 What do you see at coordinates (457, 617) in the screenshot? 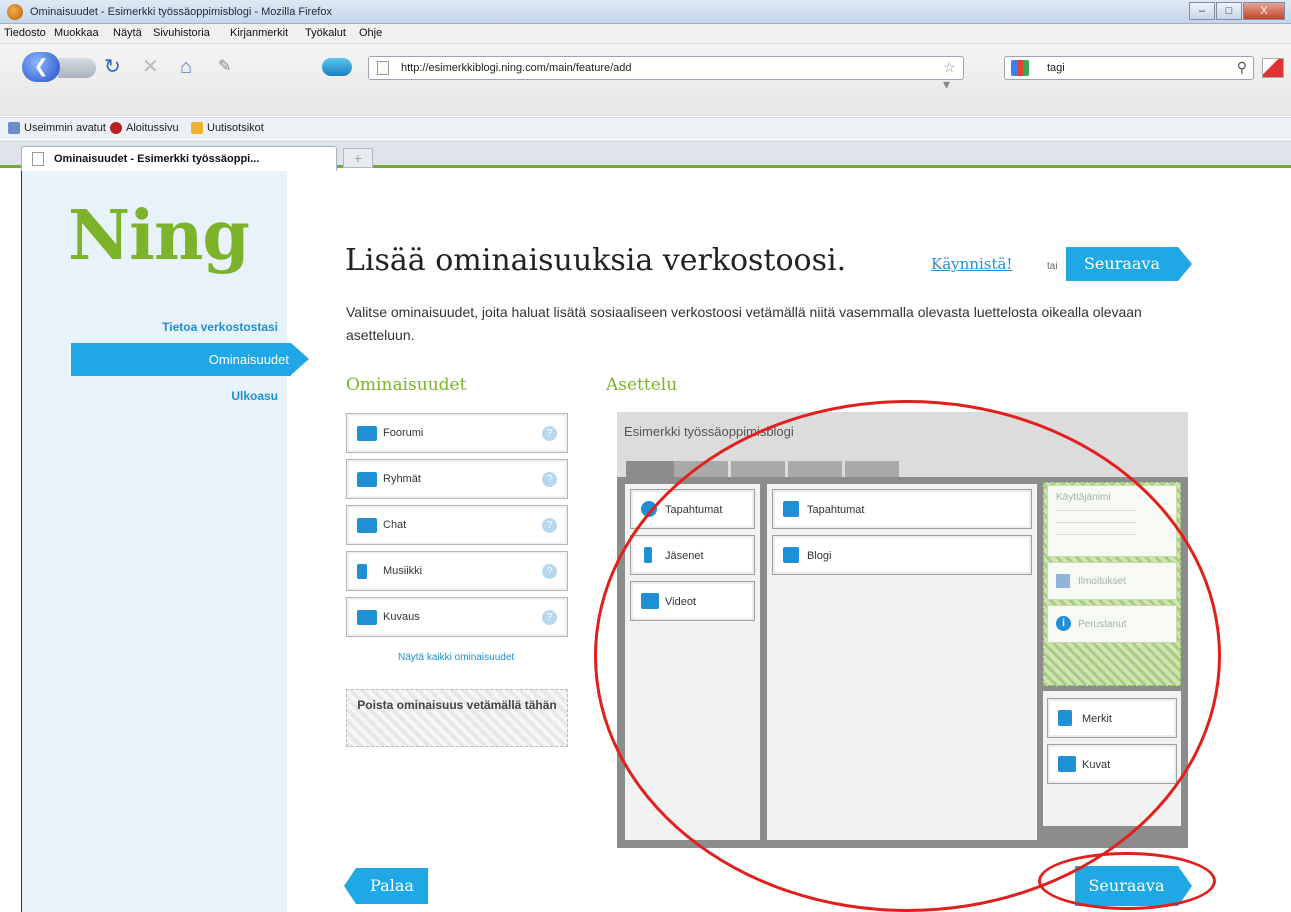
I see `feature-description: Kuvaus ?` at bounding box center [457, 617].